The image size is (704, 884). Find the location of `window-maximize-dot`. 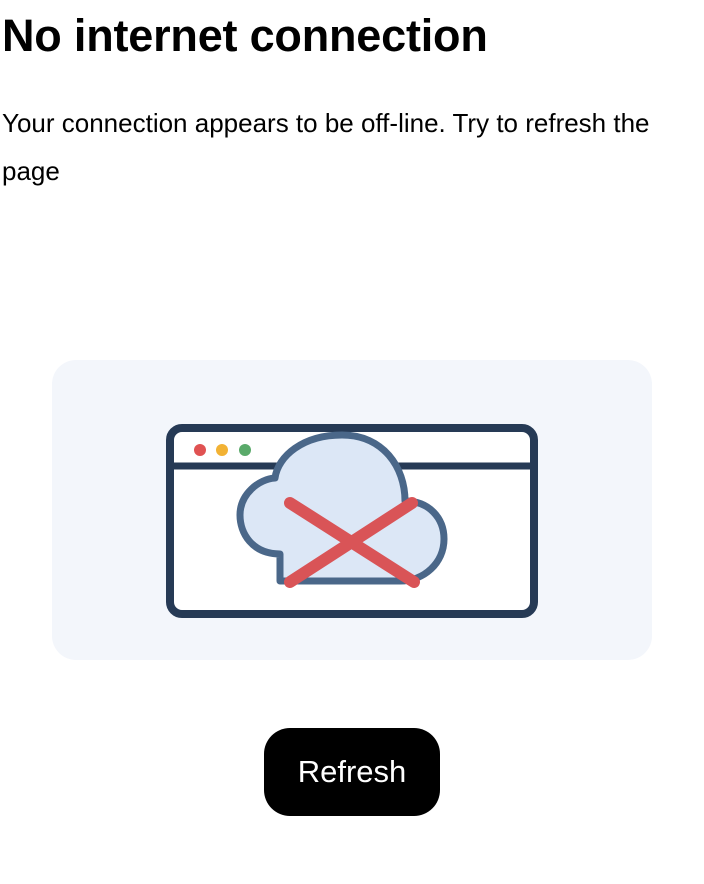

window-maximize-dot is located at coordinates (245, 450).